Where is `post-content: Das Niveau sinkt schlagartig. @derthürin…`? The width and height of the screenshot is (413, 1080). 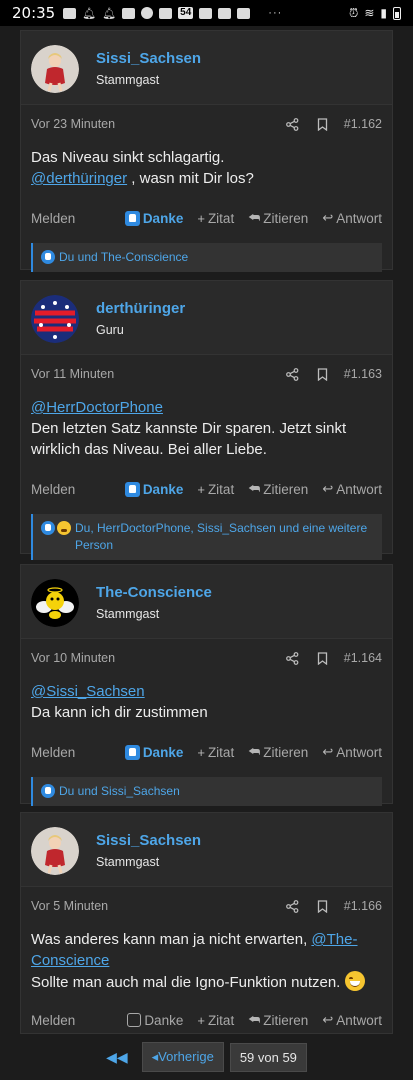
post-content: Das Niveau sinkt schlagartig. @derthürin… is located at coordinates (206, 171).